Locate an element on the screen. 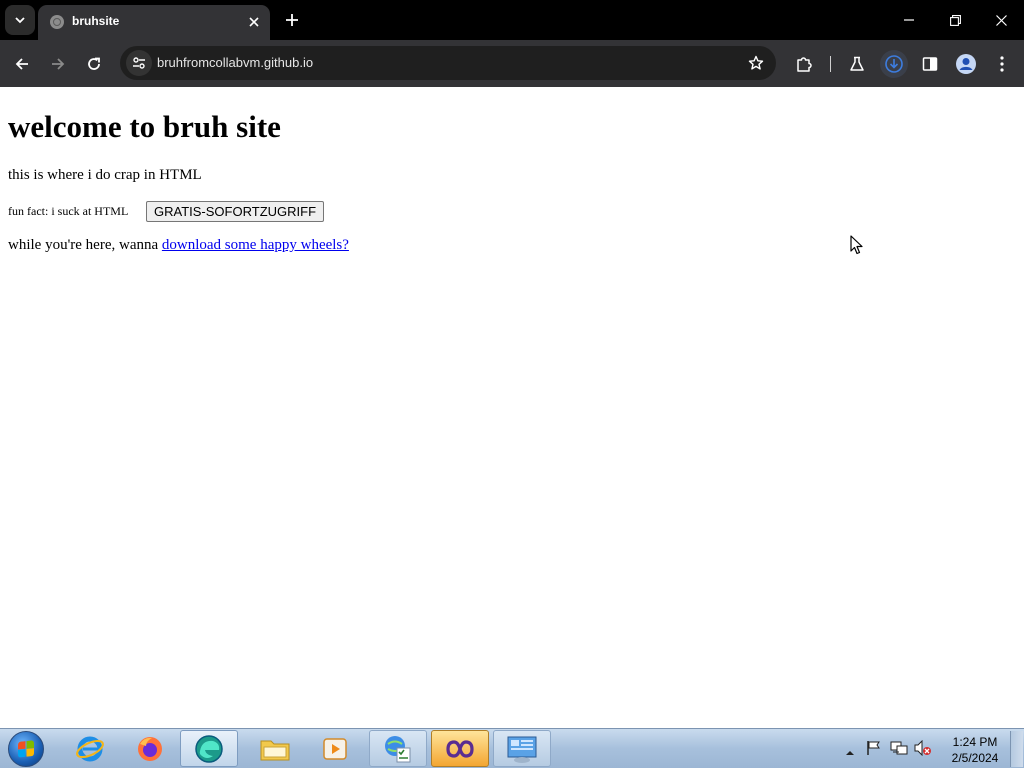 Image resolution: width=1024 pixels, height=768 pixels. edge-icon is located at coordinates (209, 748).